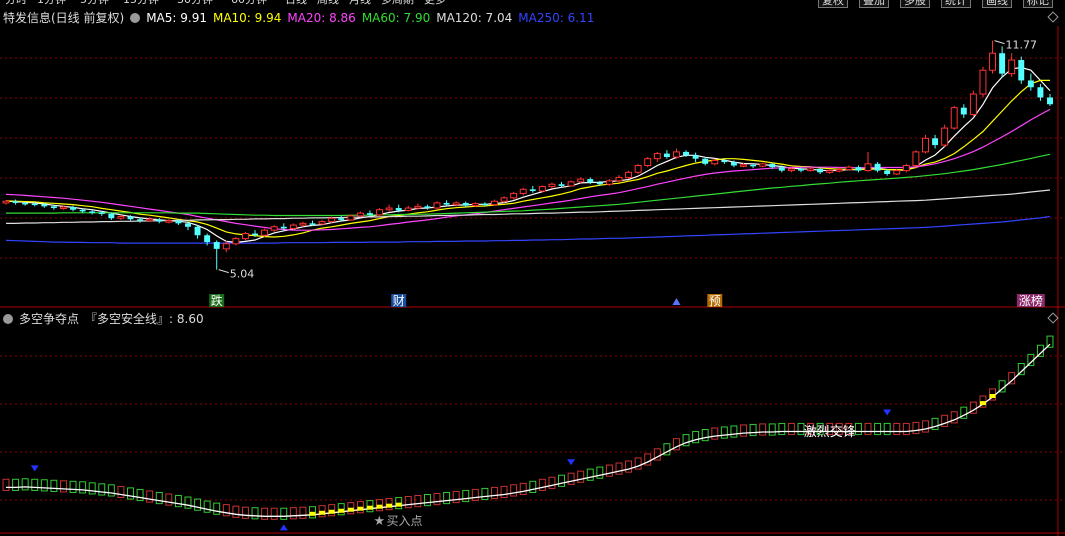 Image resolution: width=1065 pixels, height=536 pixels. Describe the element at coordinates (106, 318) in the screenshot. I see `sub-legend: 多空争夺点 『多空安全线』: 8.60` at that location.